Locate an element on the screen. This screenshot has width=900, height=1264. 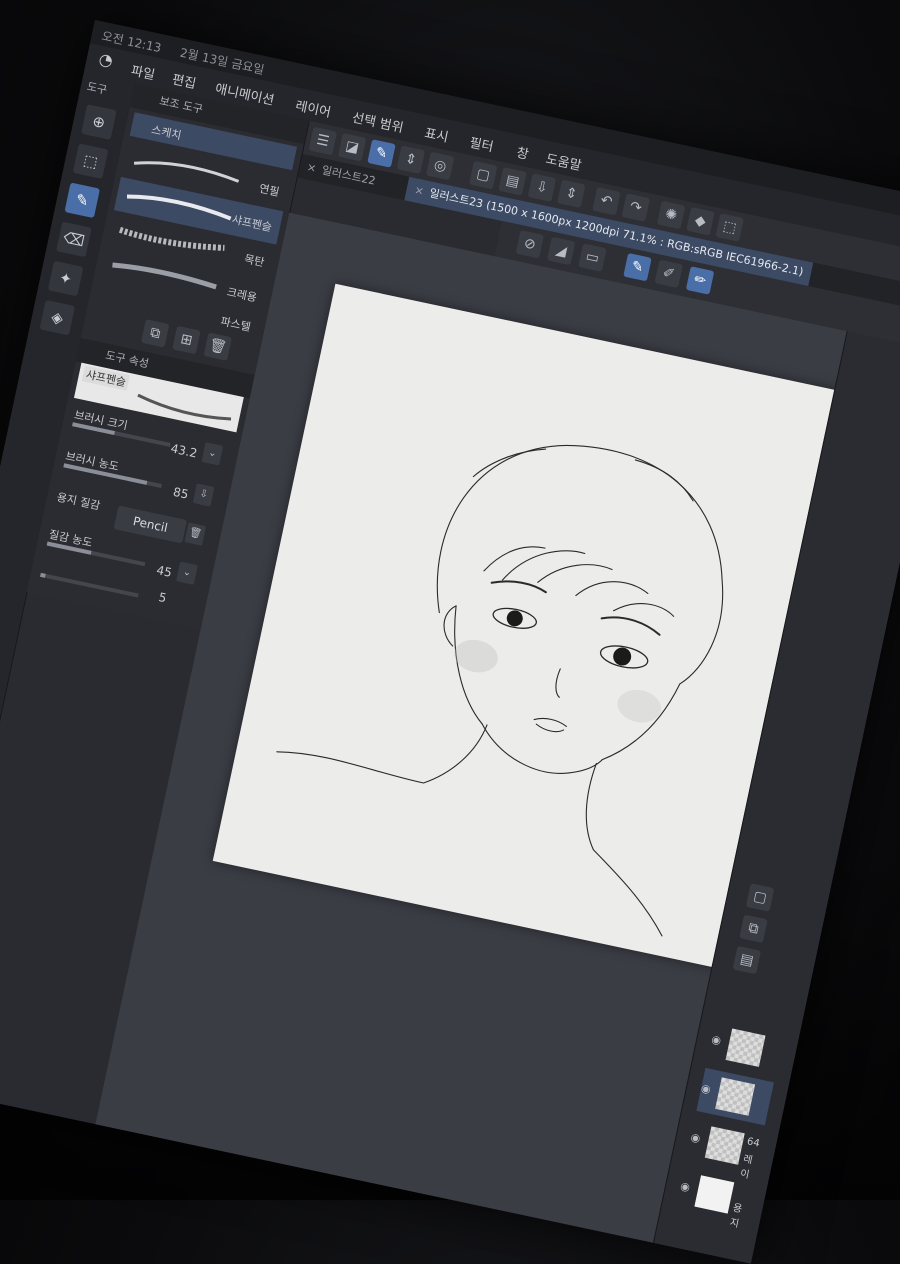
settings-icon: ◎ is located at coordinates (440, 166).